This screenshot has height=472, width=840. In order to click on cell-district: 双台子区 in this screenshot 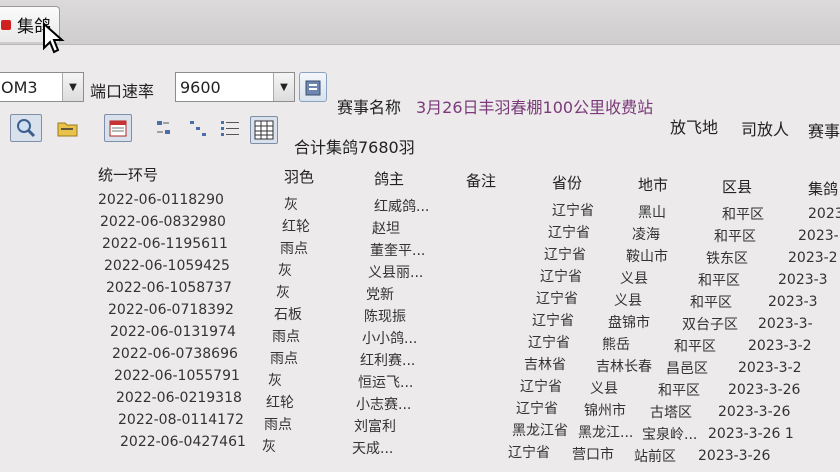, I will do `click(710, 325)`.